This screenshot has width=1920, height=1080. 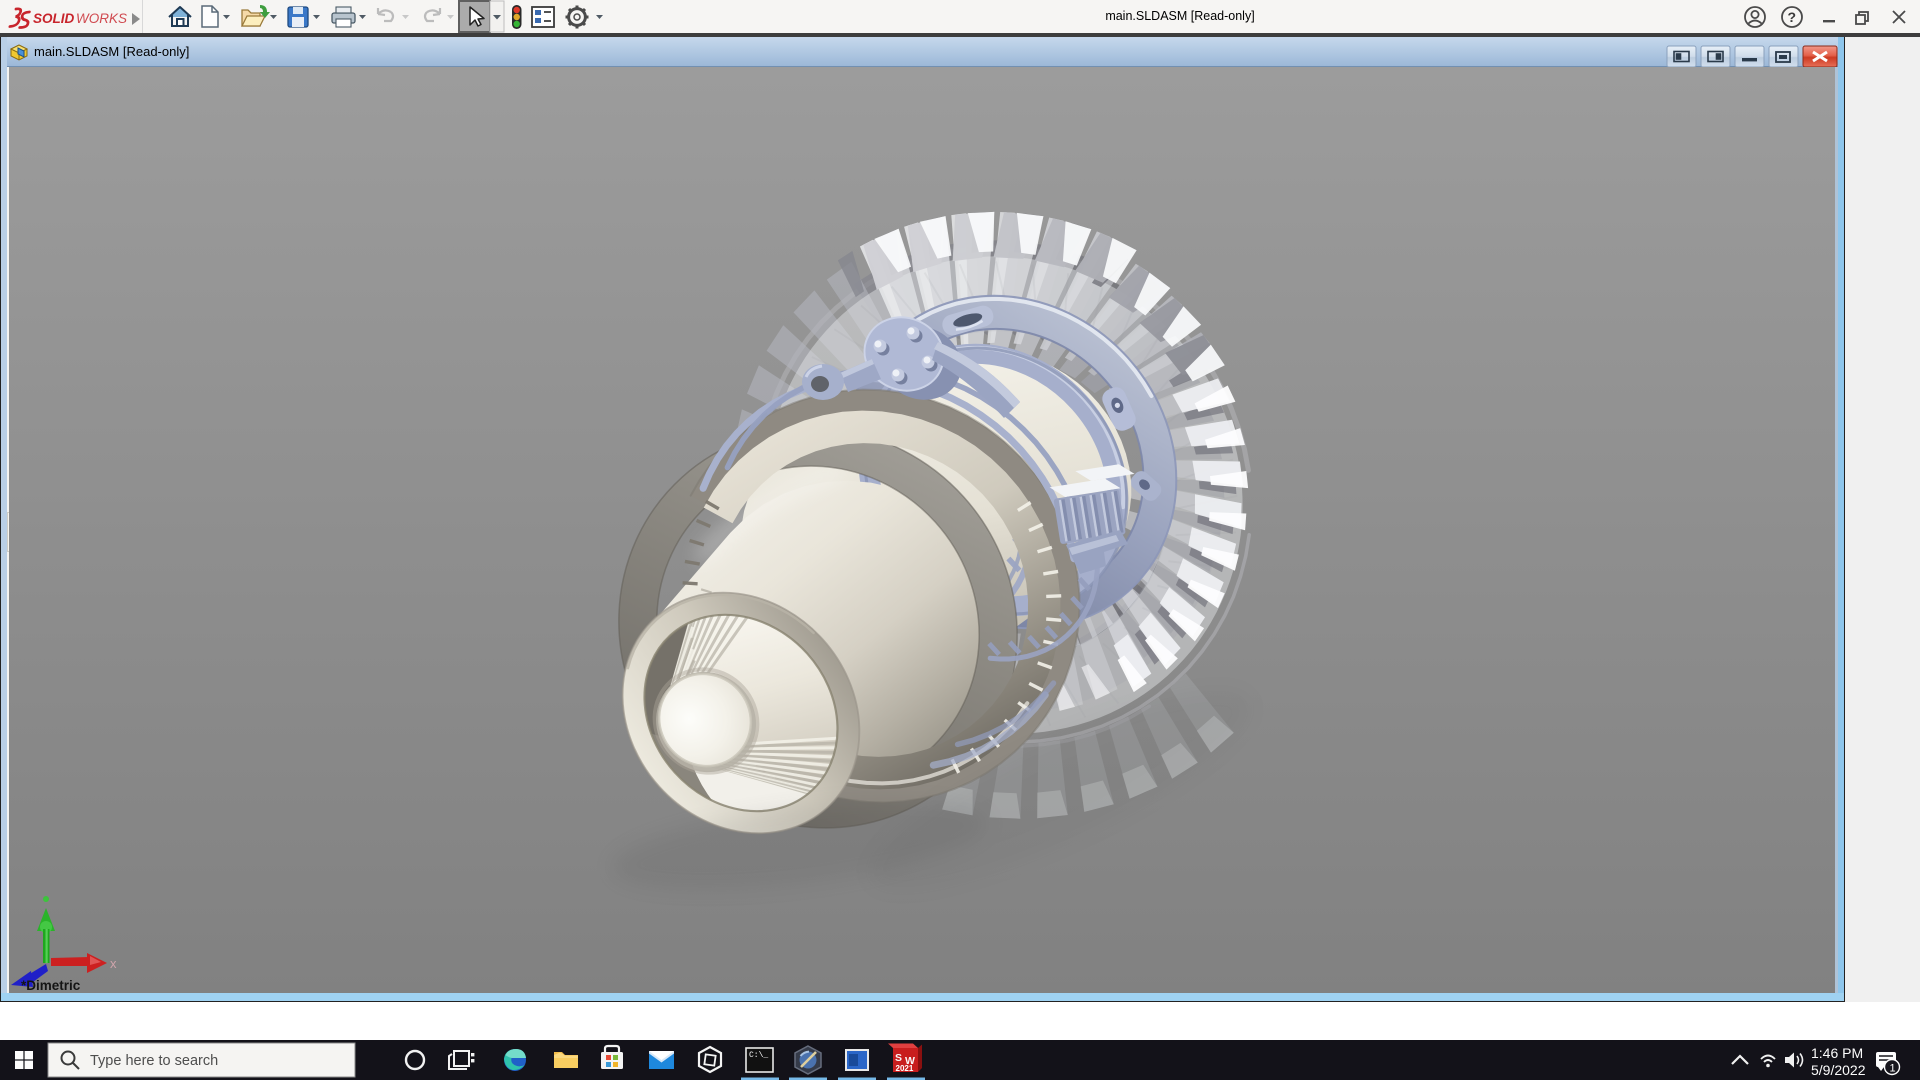 I want to click on svg-text: S, so click(x=898, y=1058).